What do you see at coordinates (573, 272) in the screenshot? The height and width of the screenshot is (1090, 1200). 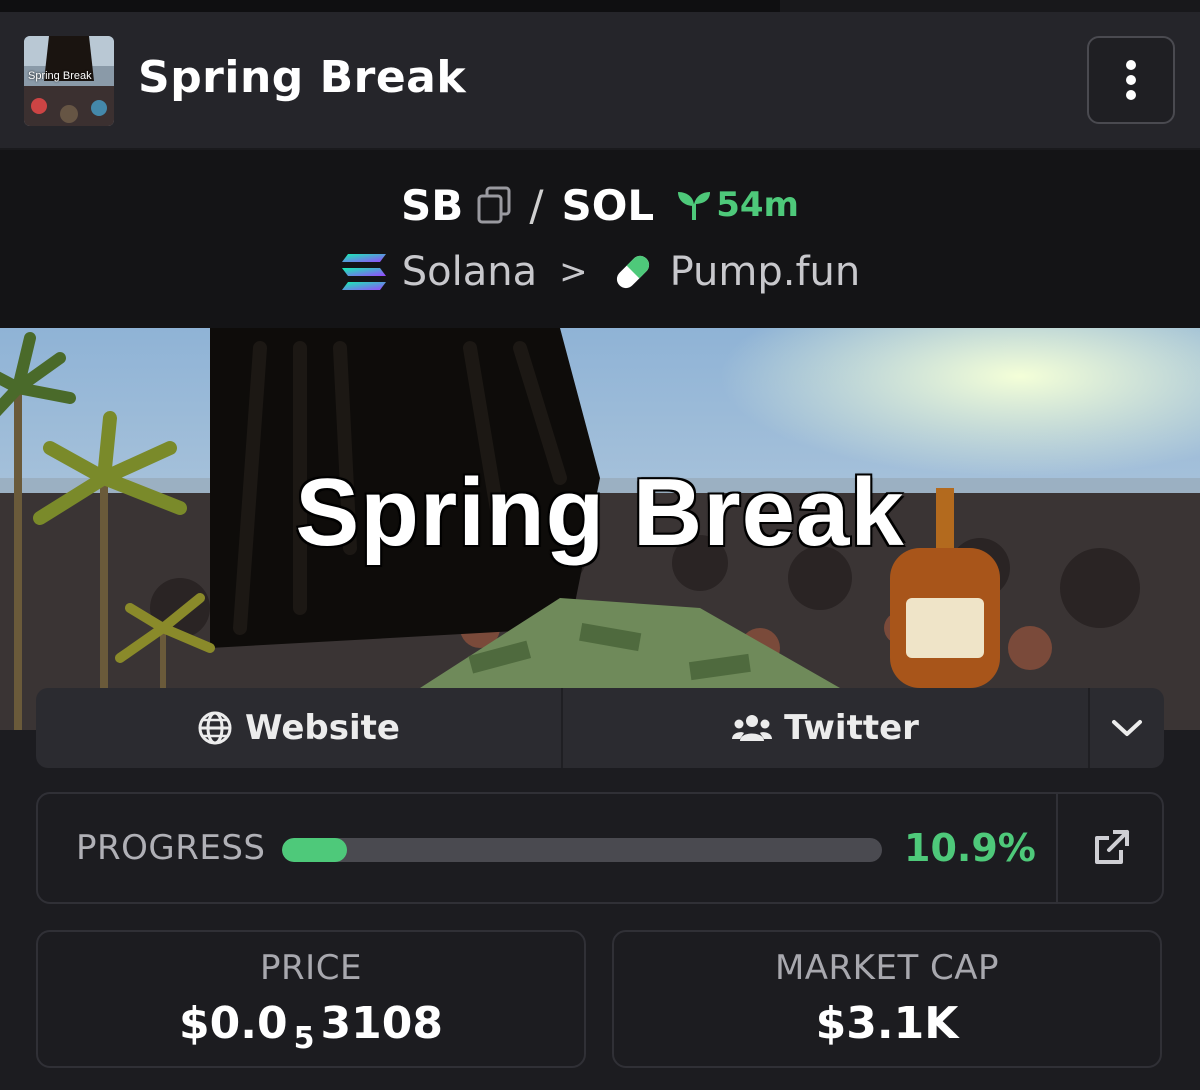 I see `chain-chevron: >` at bounding box center [573, 272].